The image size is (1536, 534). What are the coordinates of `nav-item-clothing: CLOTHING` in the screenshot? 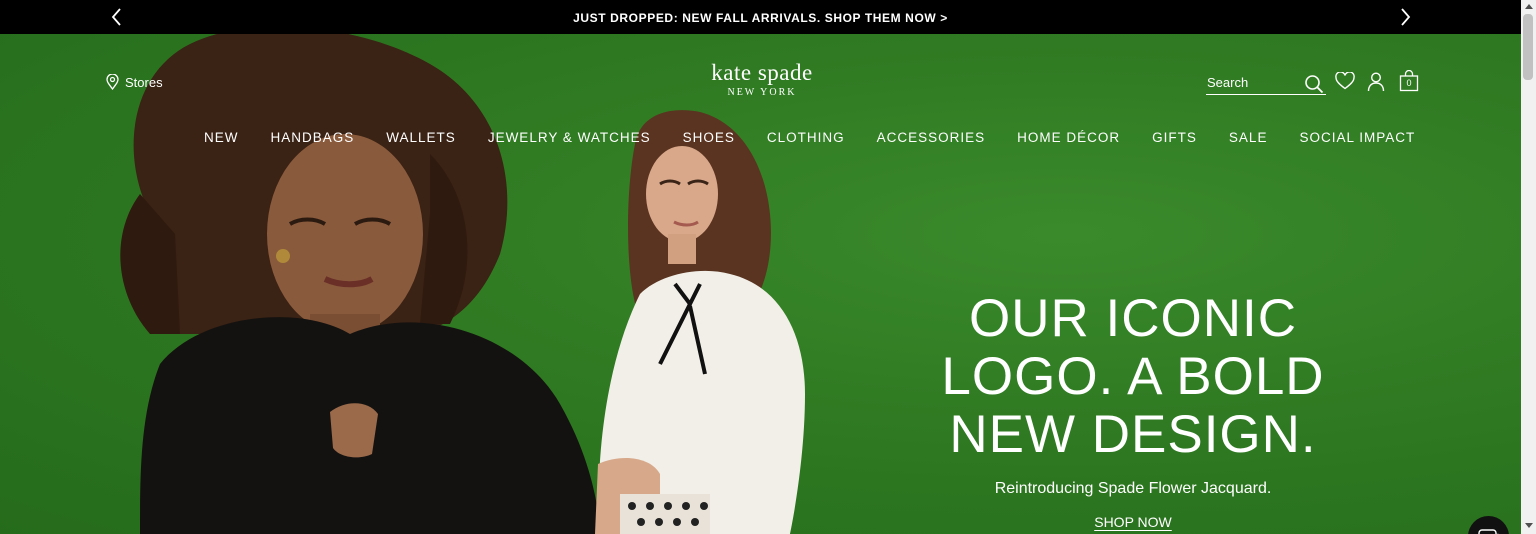 It's located at (806, 137).